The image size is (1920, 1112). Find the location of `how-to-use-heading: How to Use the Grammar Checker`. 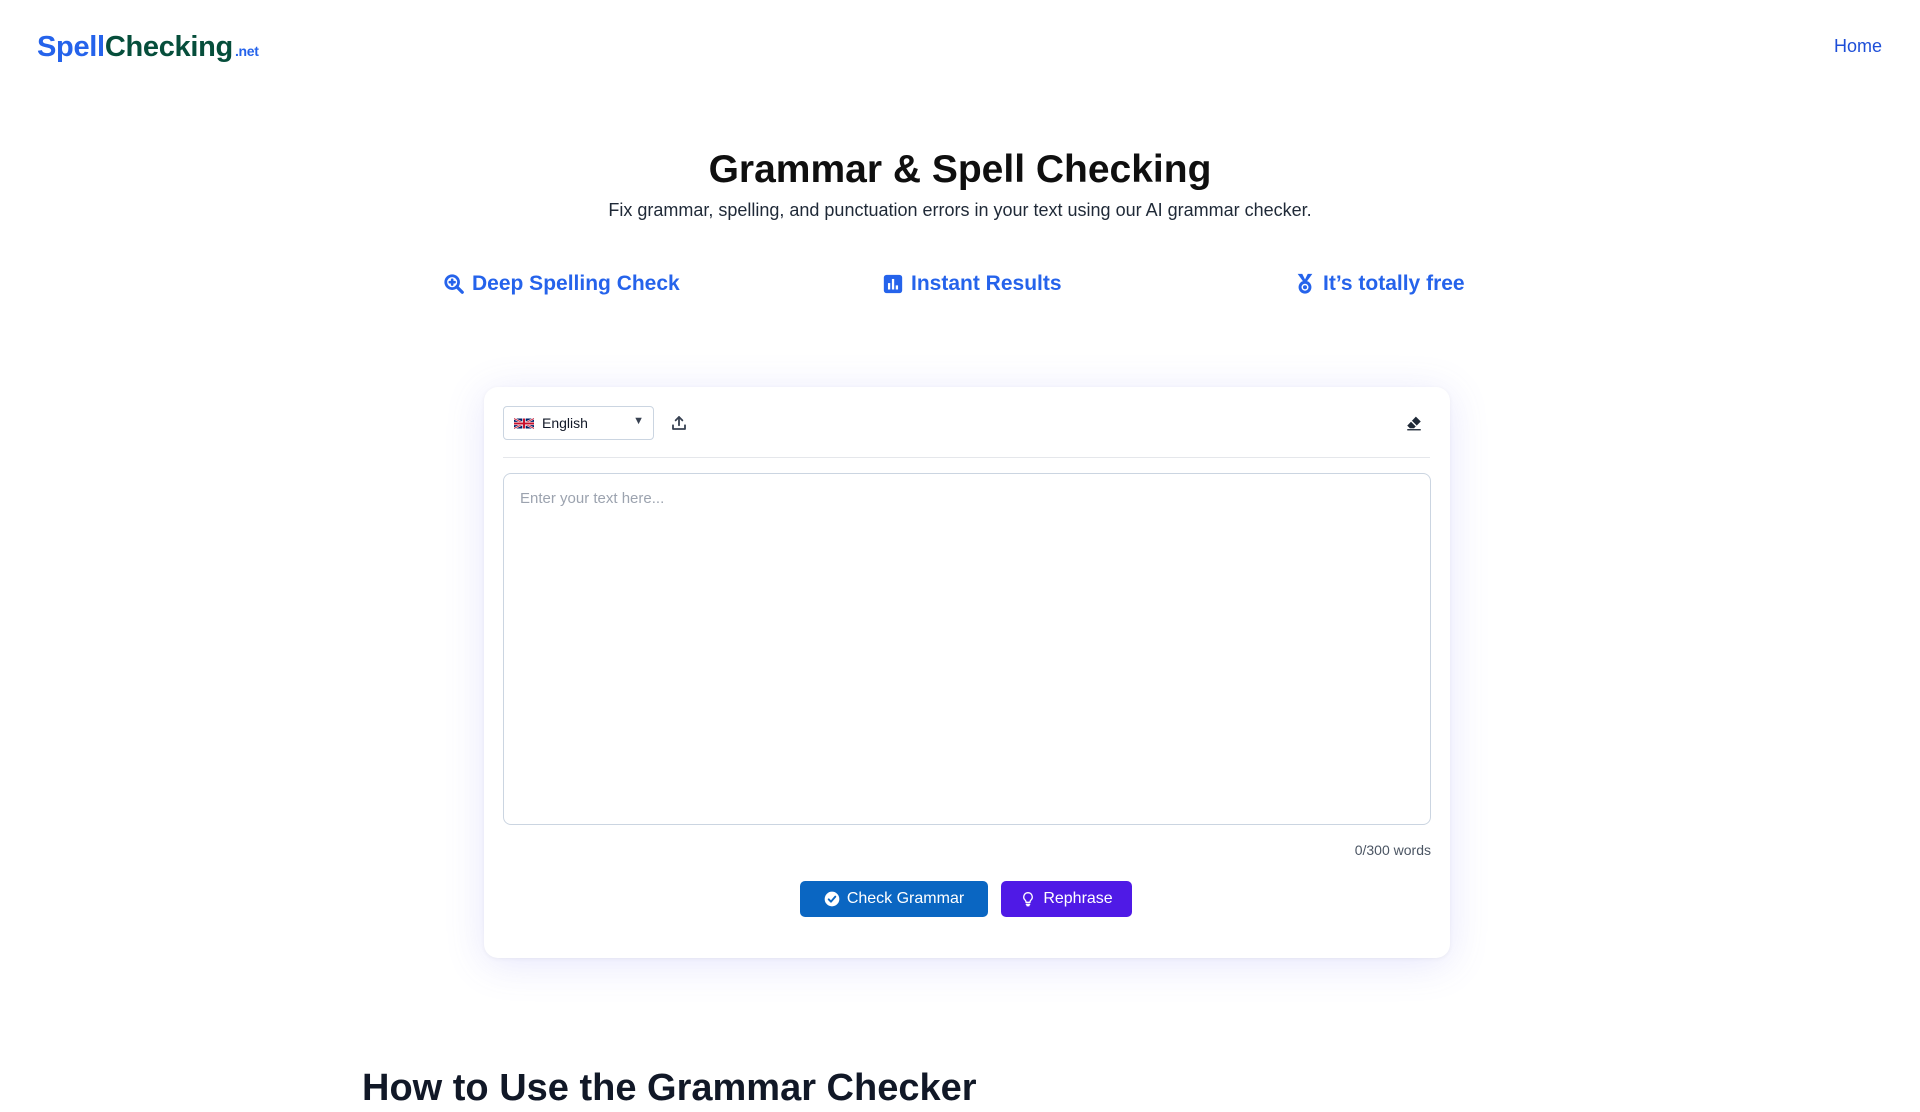

how-to-use-heading: How to Use the Grammar Checker is located at coordinates (669, 1088).